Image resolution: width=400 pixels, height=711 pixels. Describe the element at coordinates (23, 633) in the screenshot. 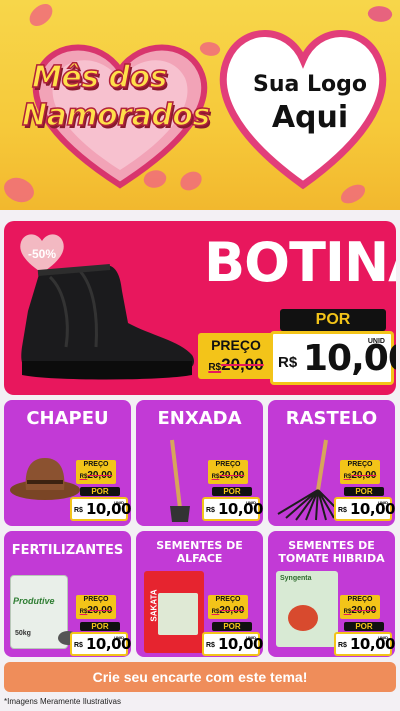

I see `bag-weight: 50kg` at that location.